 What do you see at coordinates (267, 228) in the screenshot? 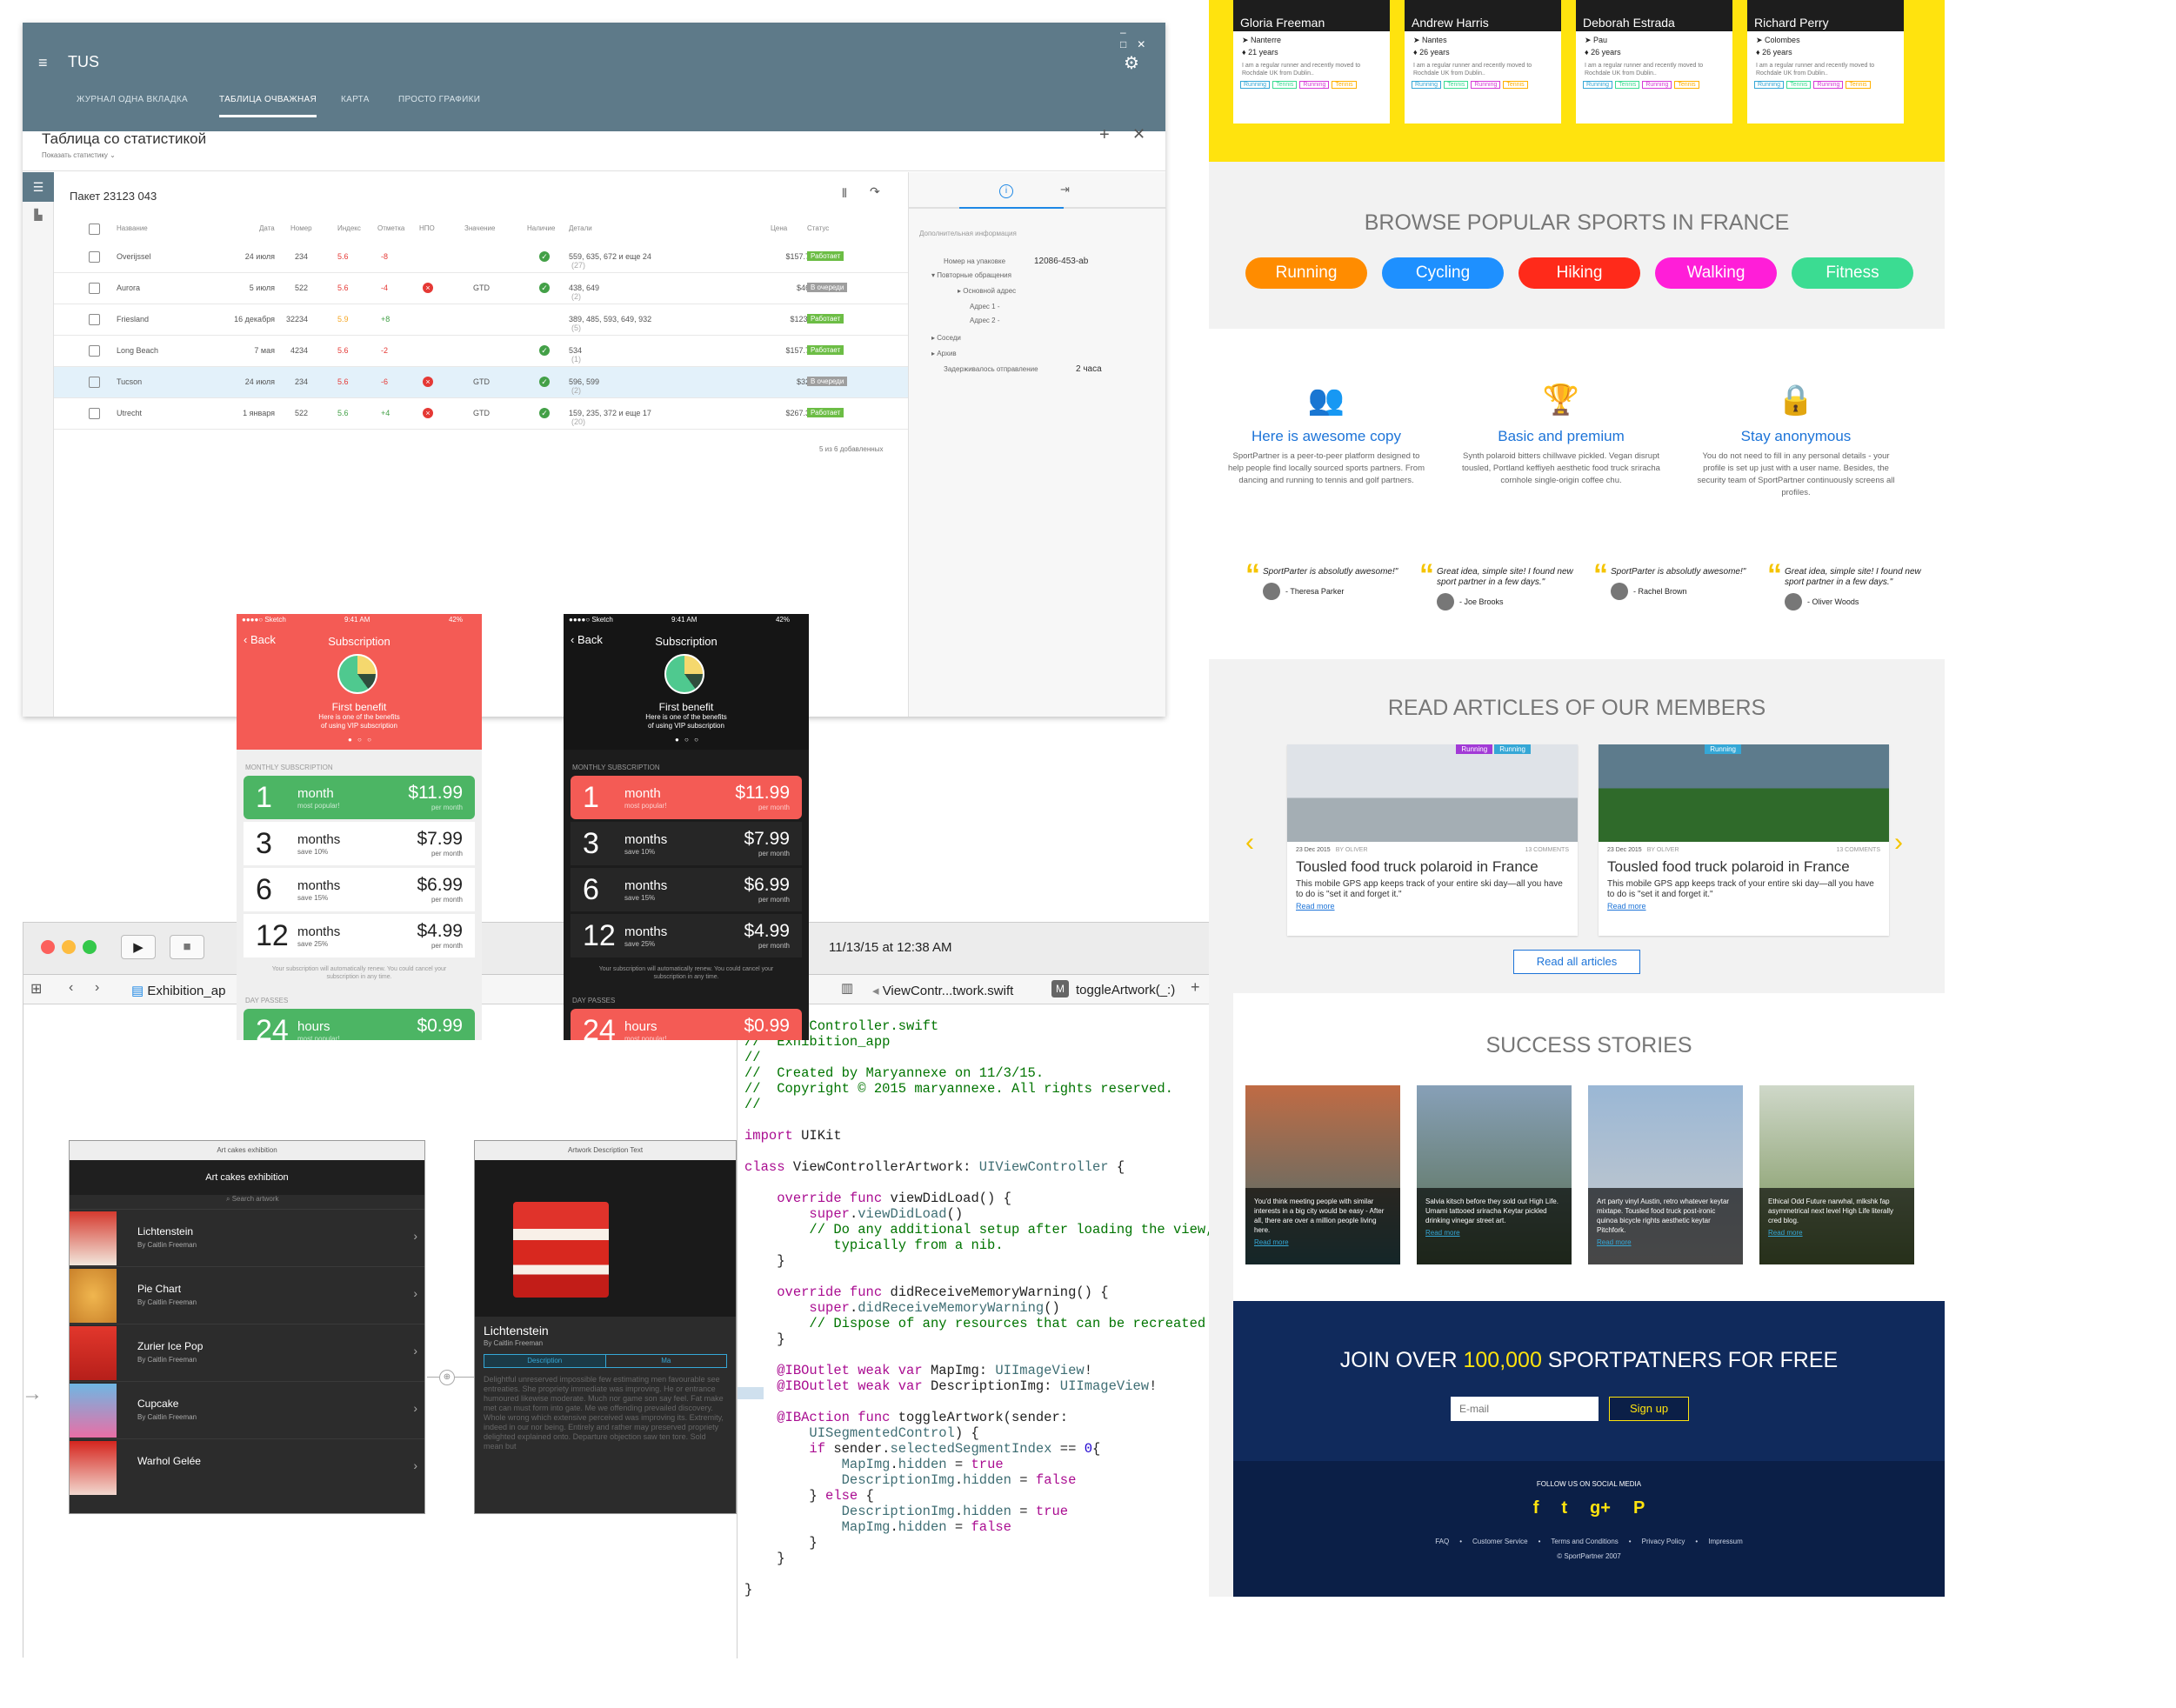
I see `col-date: Дата` at bounding box center [267, 228].